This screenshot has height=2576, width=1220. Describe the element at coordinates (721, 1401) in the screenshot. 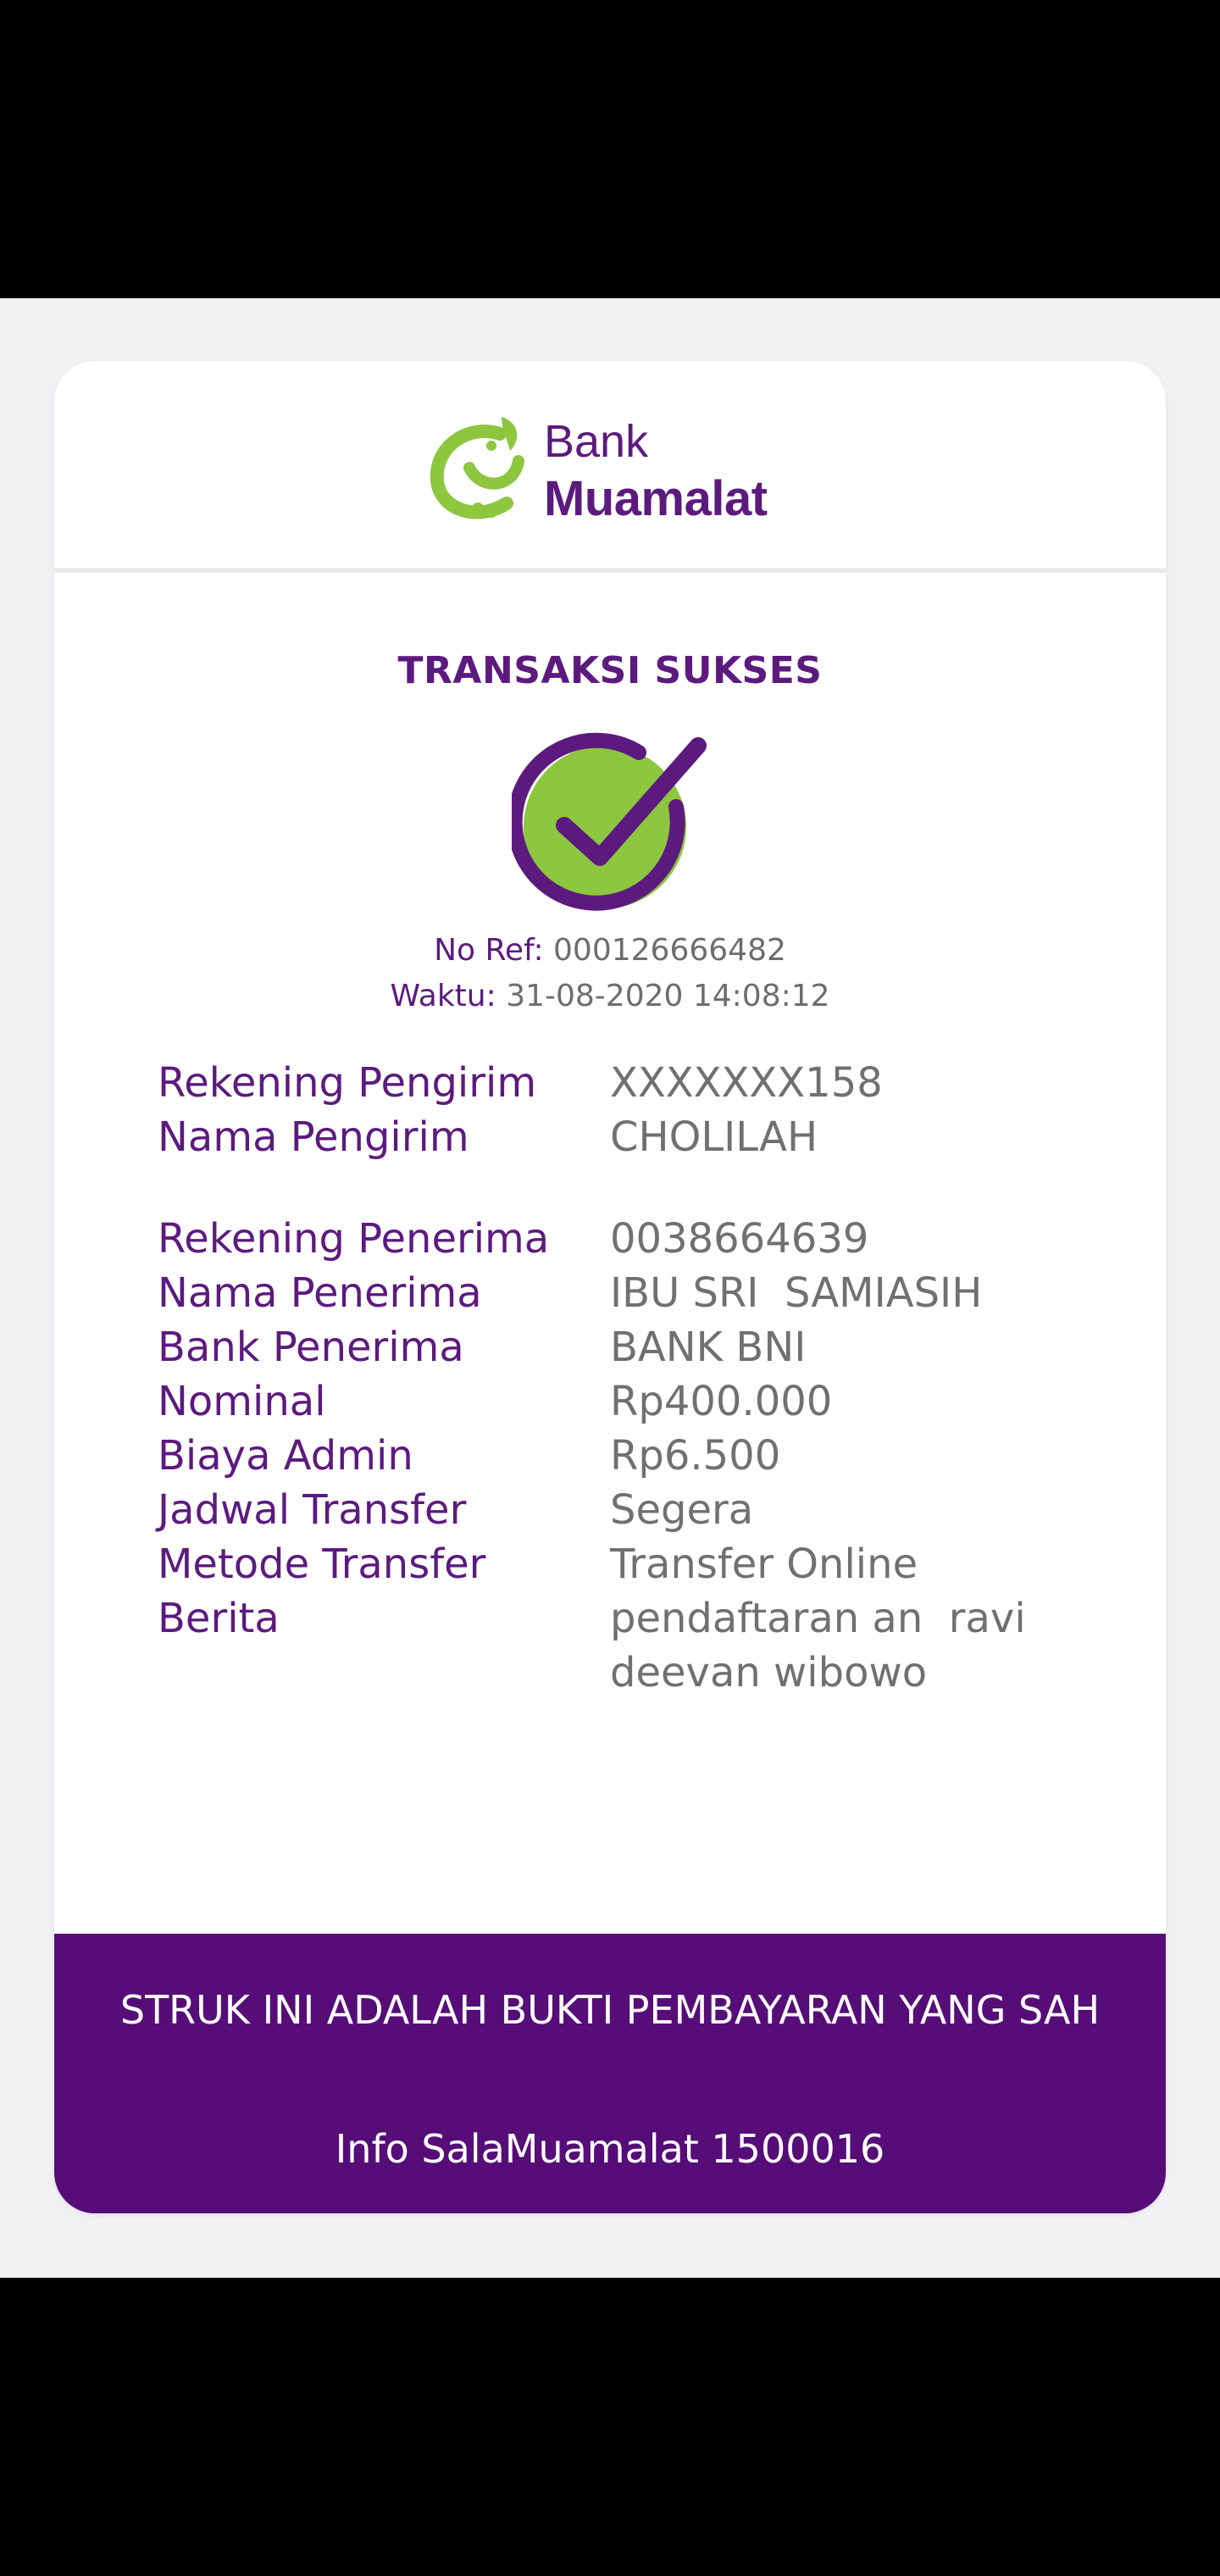

I see `detail-value: Rp400.000` at that location.